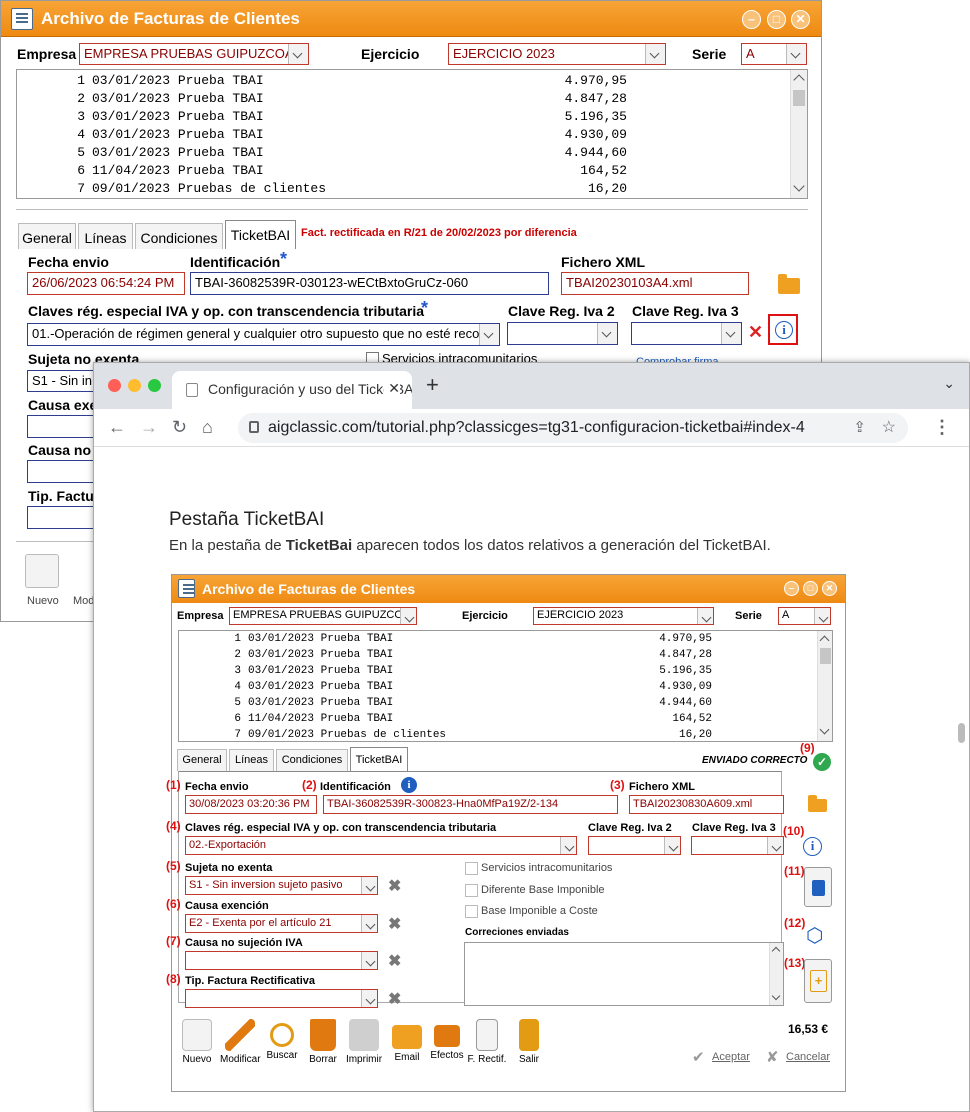  I want to click on close-dot-icon, so click(114, 385).